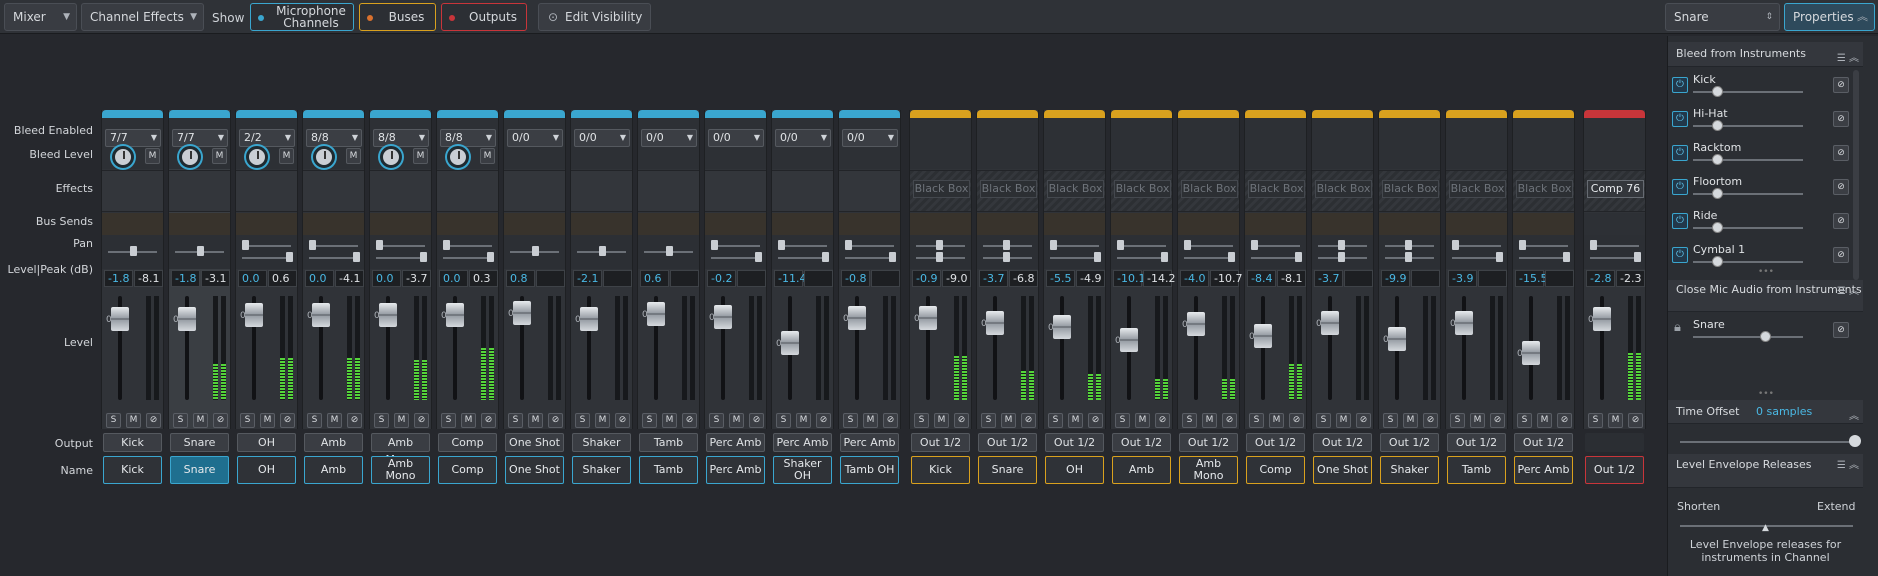 Image resolution: width=1878 pixels, height=576 pixels. What do you see at coordinates (1008, 189) in the screenshot?
I see `effect-label: Black Box` at bounding box center [1008, 189].